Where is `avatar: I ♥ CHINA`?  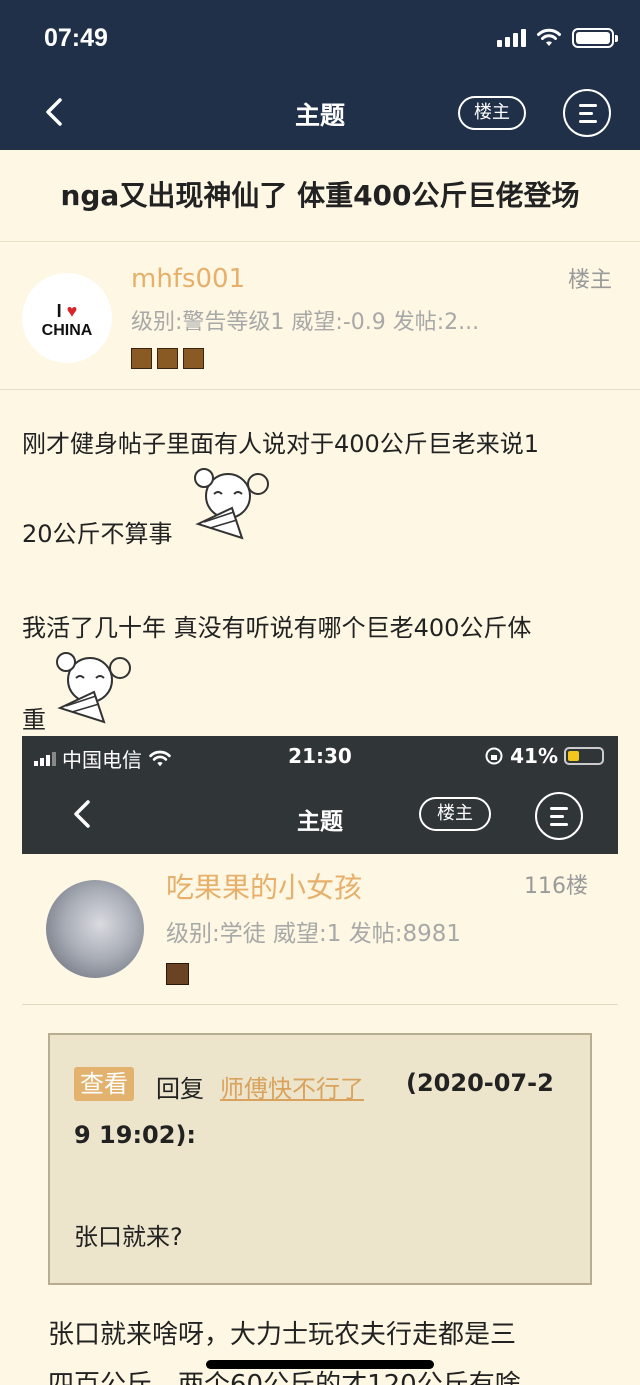 avatar: I ♥ CHINA is located at coordinates (67, 318).